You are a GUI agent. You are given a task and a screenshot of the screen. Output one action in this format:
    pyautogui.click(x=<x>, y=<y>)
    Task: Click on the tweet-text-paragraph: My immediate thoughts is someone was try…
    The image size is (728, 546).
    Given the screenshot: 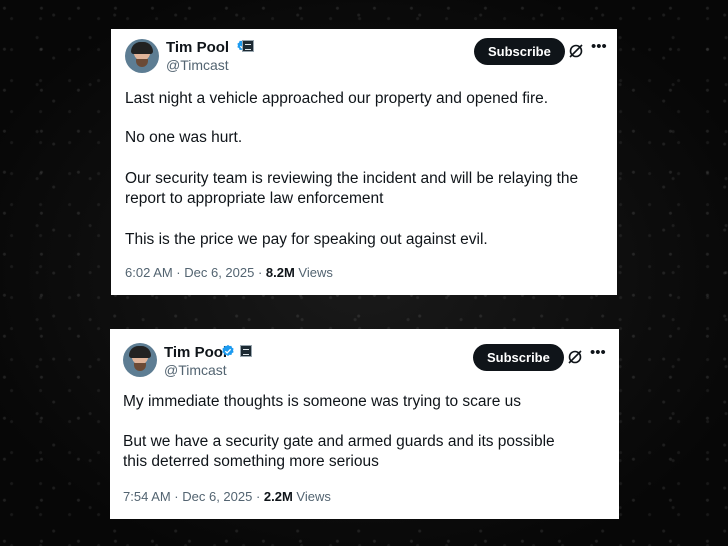 What is the action you would take?
    pyautogui.click(x=322, y=401)
    